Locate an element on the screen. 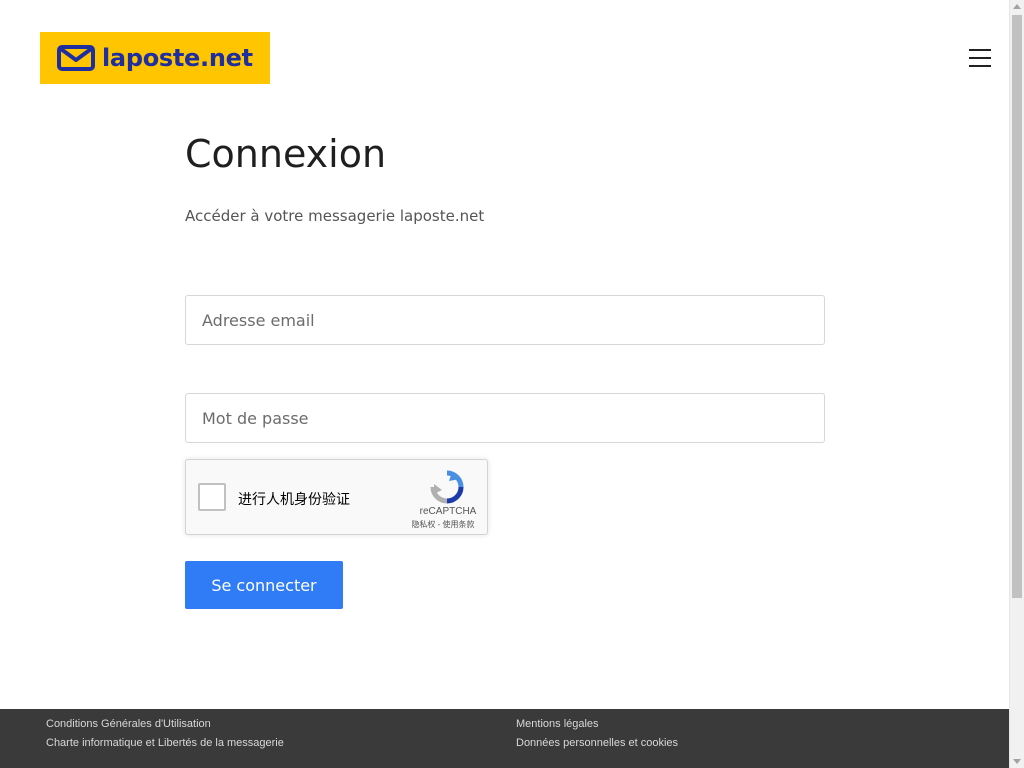 The width and height of the screenshot is (1024, 768). page-title: Connexion is located at coordinates (286, 154).